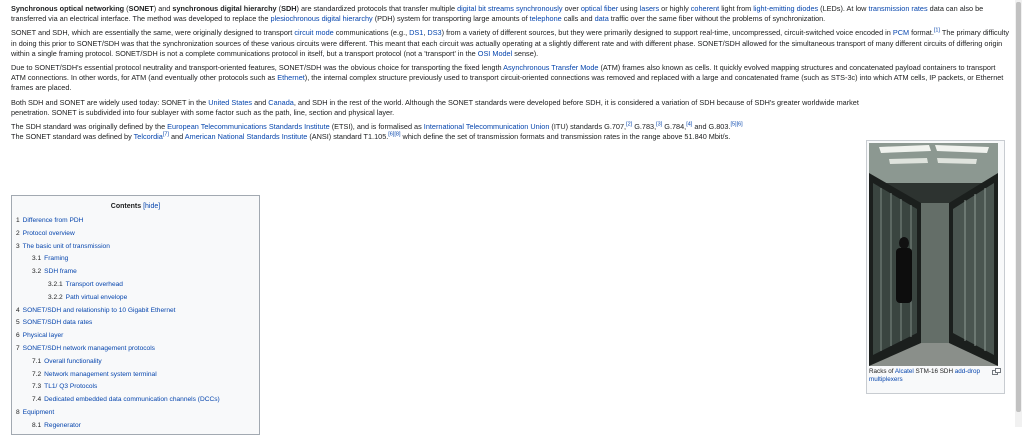 The height and width of the screenshot is (435, 1022). Describe the element at coordinates (882, 371) in the screenshot. I see `caption-text: Racks of` at that location.